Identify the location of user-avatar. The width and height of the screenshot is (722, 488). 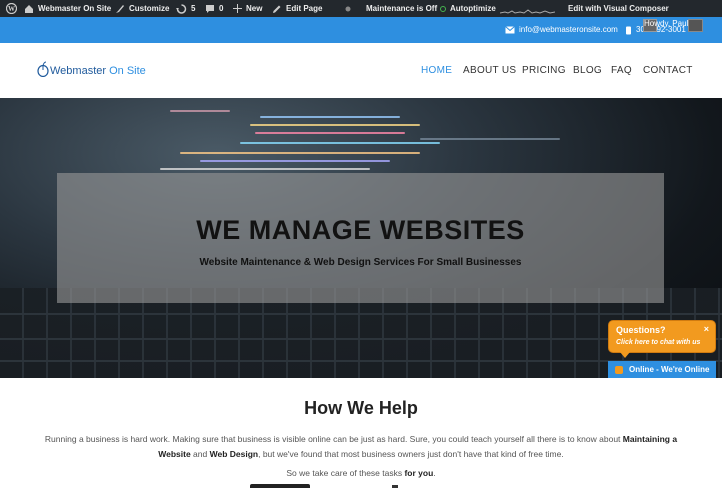
(695, 25).